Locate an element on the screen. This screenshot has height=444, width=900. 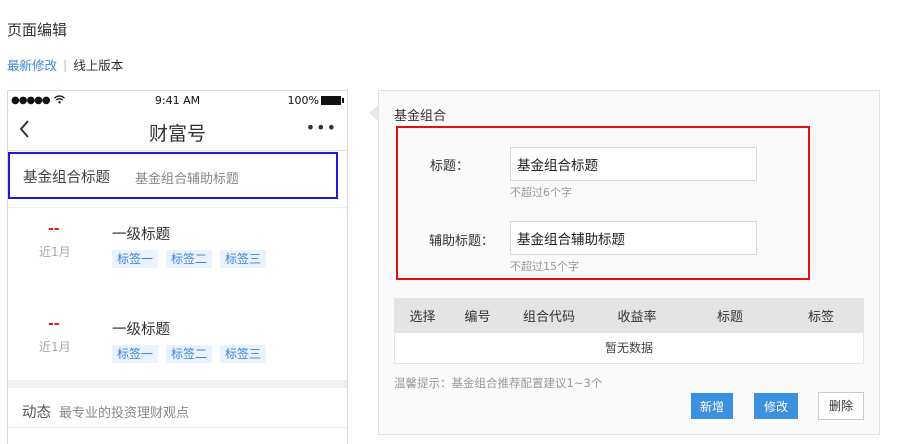
column-header: 编号 is located at coordinates (477, 317).